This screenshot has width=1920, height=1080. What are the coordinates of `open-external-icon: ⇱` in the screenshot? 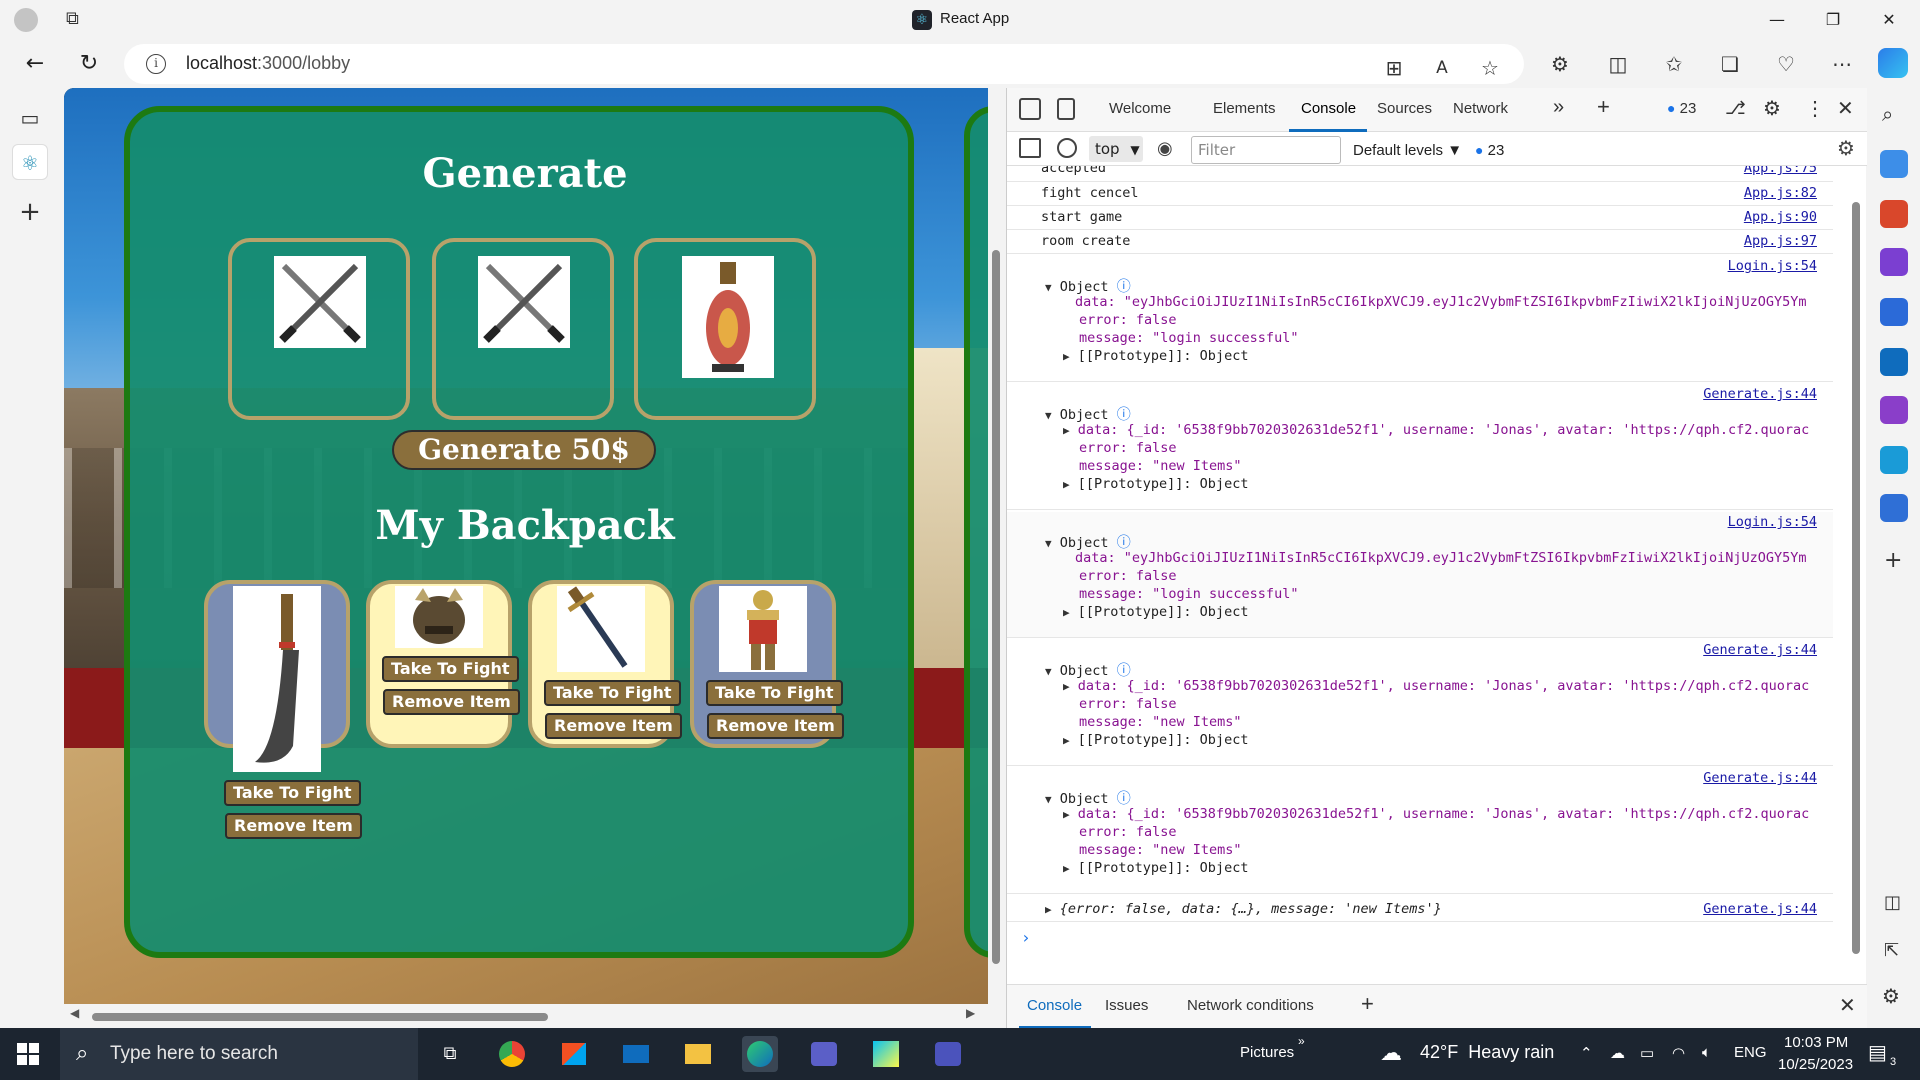 It's located at (1891, 950).